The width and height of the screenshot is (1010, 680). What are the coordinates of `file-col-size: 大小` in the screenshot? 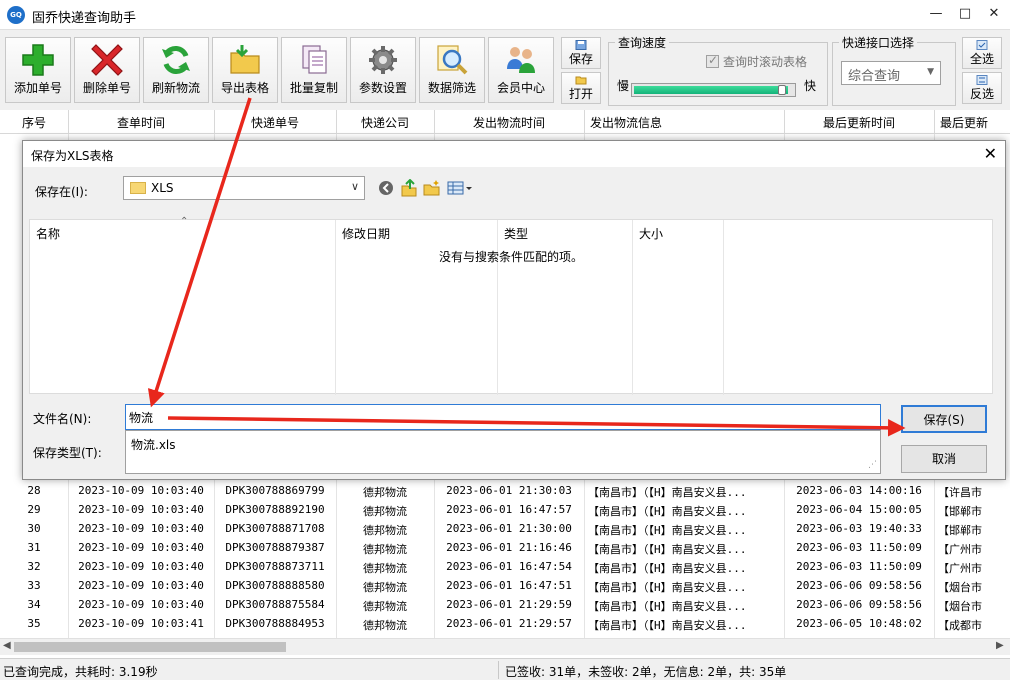 It's located at (651, 233).